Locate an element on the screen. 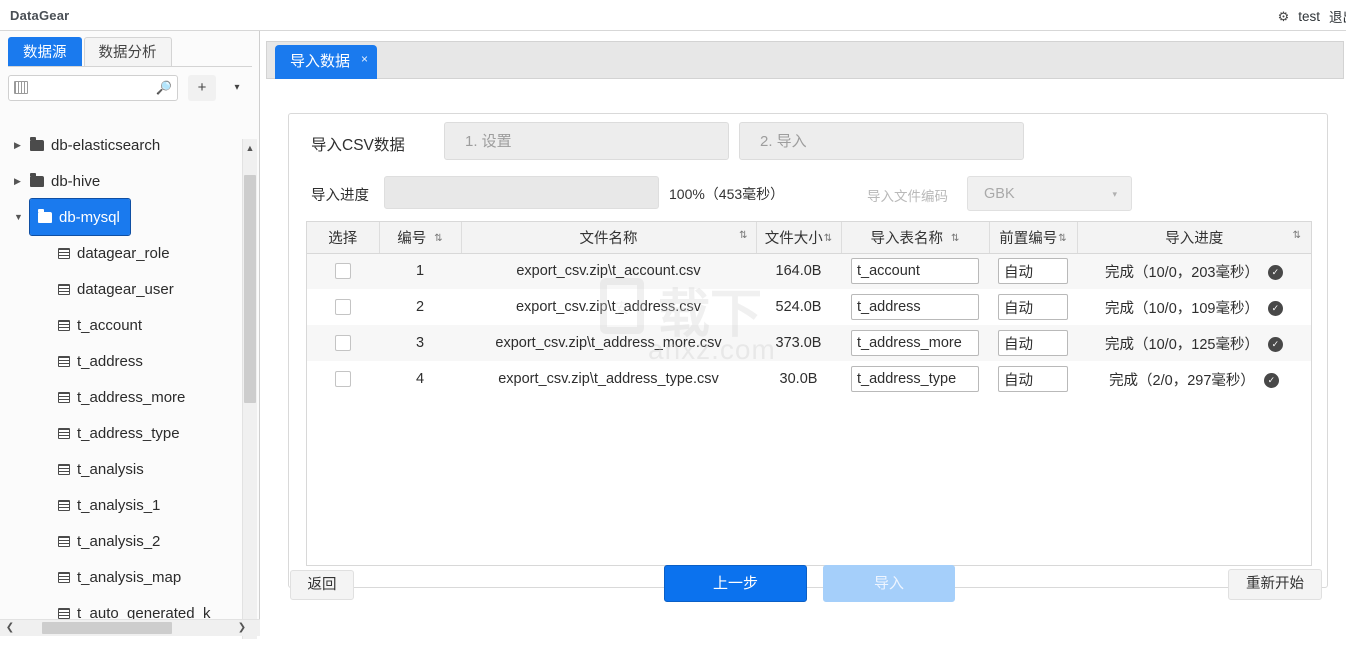 The height and width of the screenshot is (647, 1346). tree-node-label: t_address is located at coordinates (110, 361).